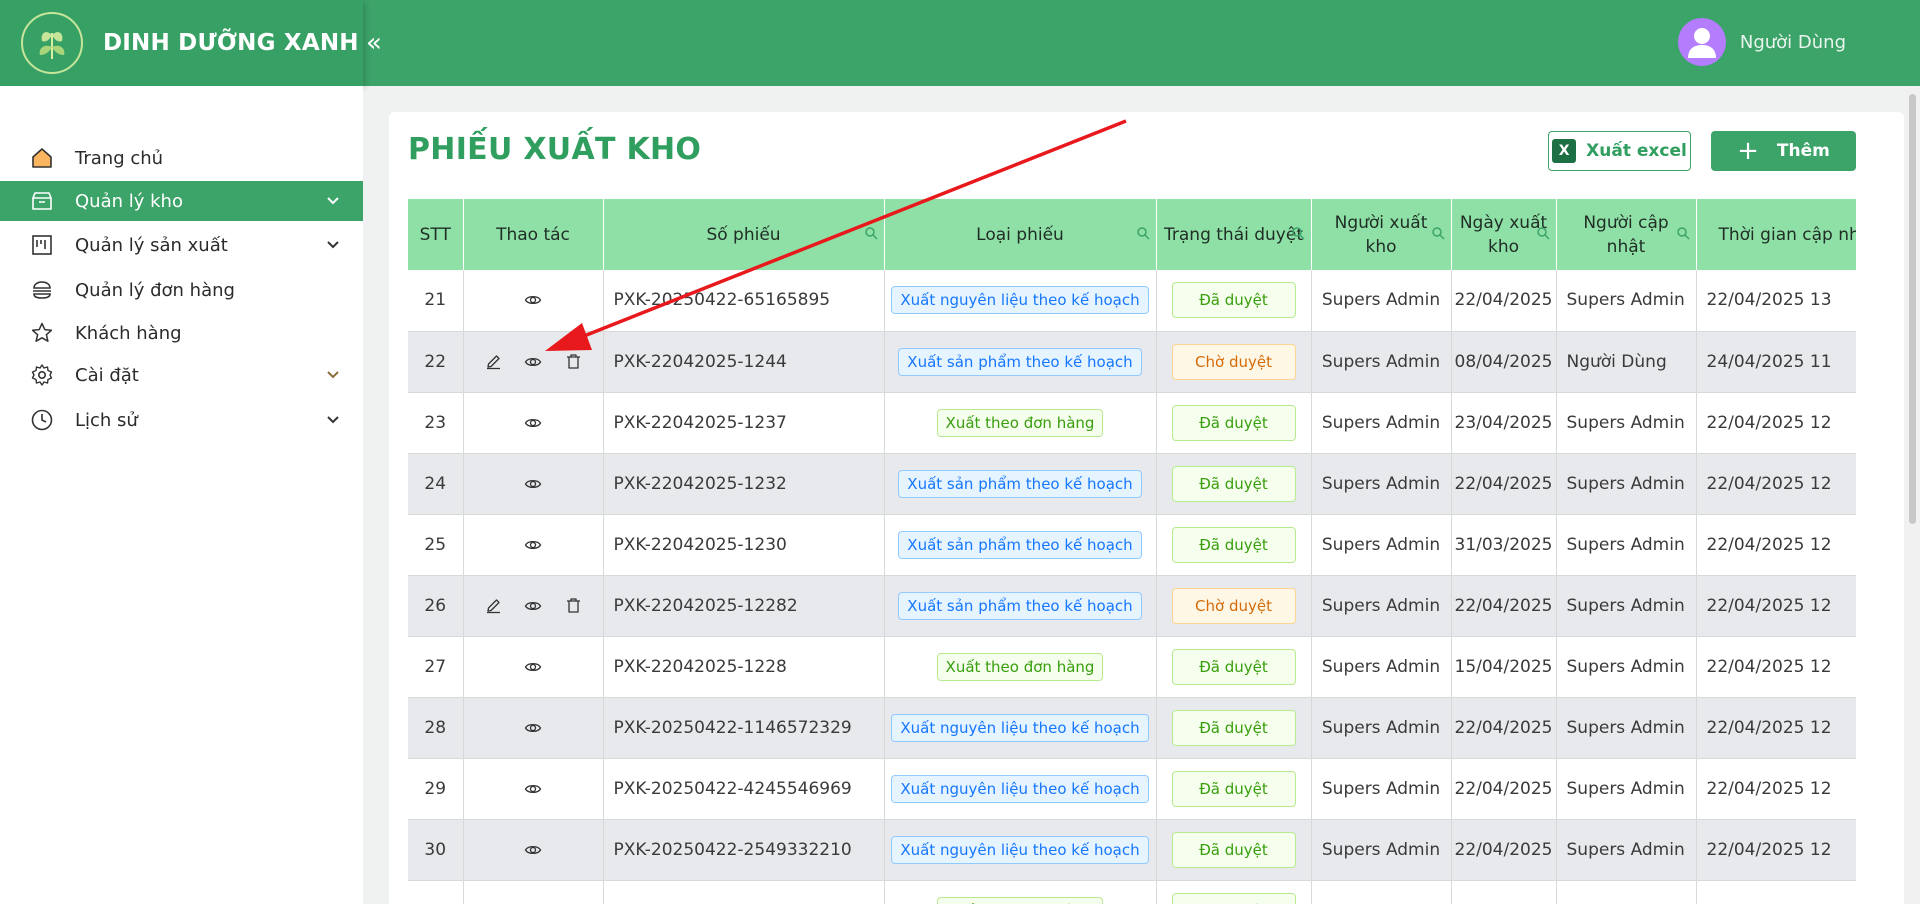  Describe the element at coordinates (1233, 605) in the screenshot. I see `status-badge: Chờ duyệt` at that location.